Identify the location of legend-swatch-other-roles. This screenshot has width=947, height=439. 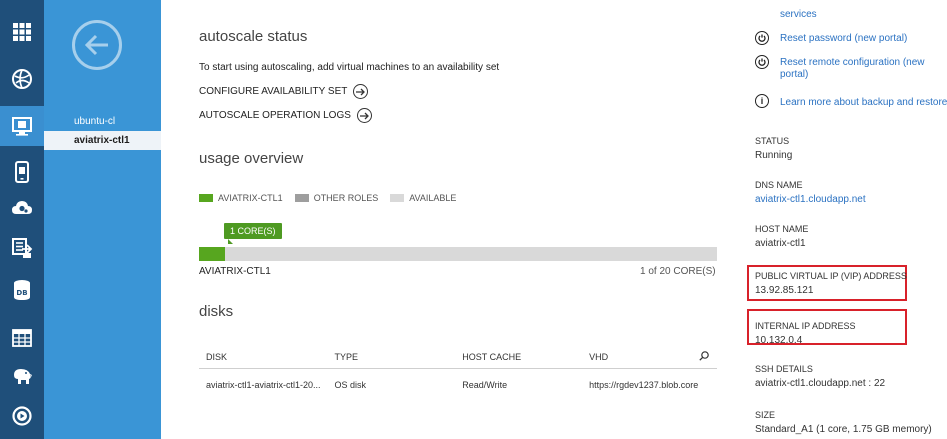
(301, 198).